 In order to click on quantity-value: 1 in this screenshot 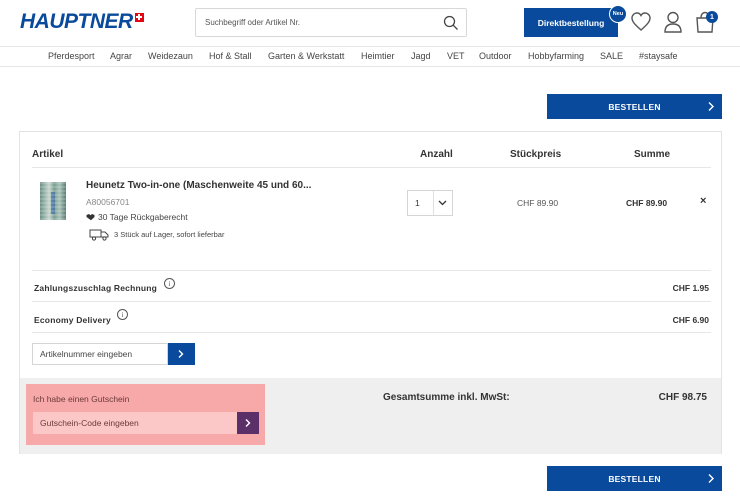, I will do `click(417, 203)`.